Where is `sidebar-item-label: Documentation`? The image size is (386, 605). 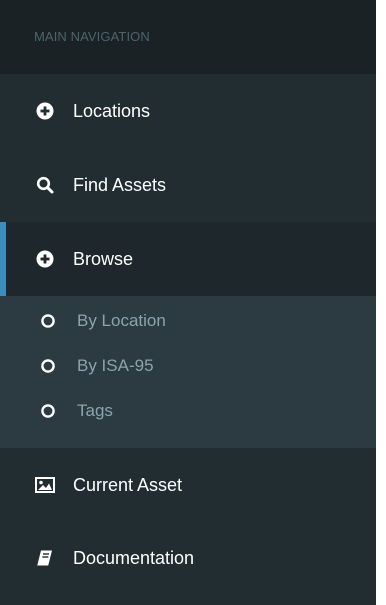 sidebar-item-label: Documentation is located at coordinates (134, 557).